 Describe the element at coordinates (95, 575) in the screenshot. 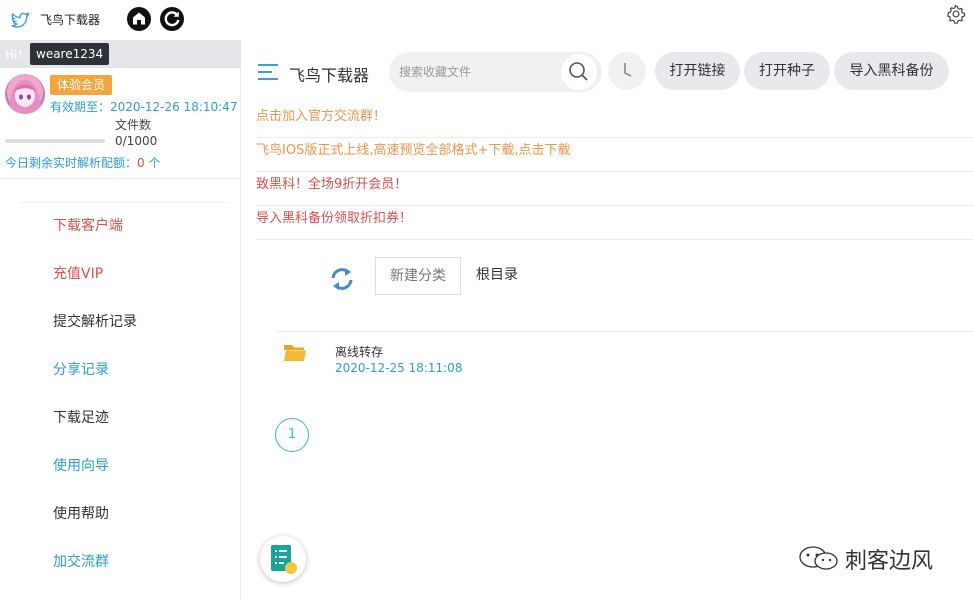

I see `sidebar-item-join-group: 加交流群` at that location.